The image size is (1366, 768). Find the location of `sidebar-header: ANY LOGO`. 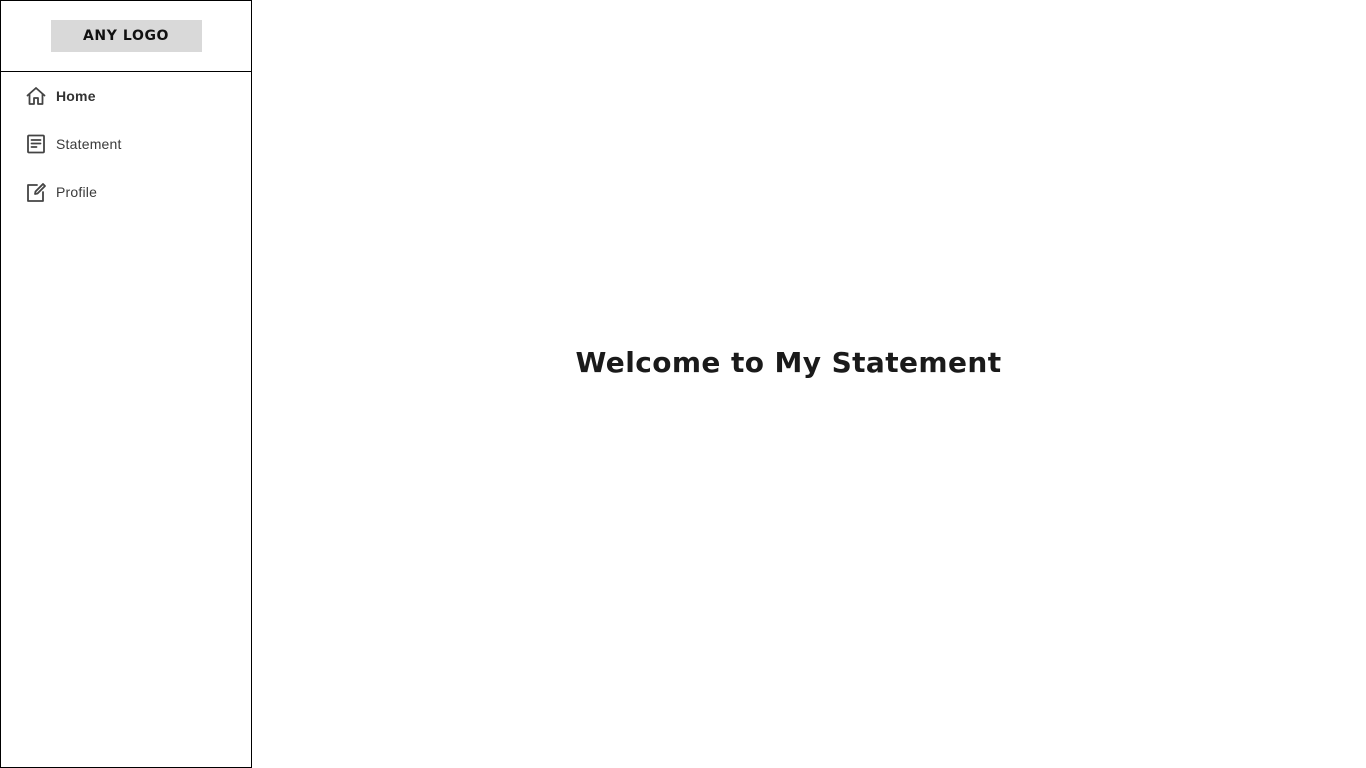

sidebar-header: ANY LOGO is located at coordinates (126, 36).